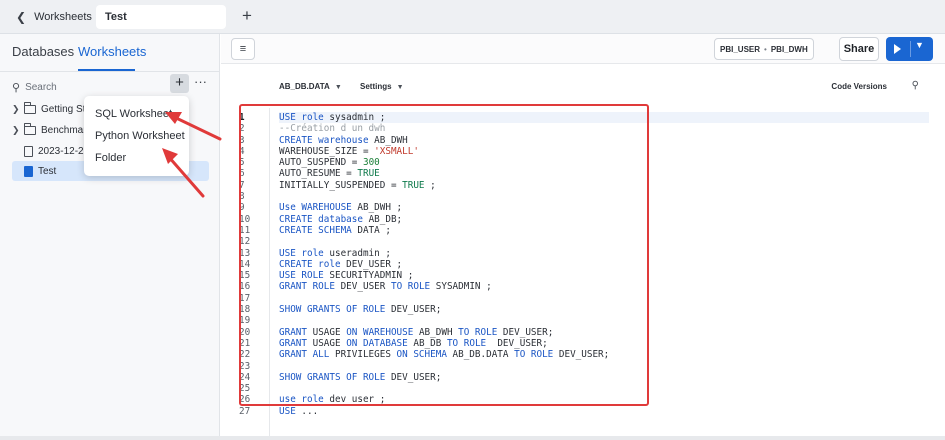 The height and width of the screenshot is (440, 945). Describe the element at coordinates (604, 118) in the screenshot. I see `code-line: USE role sysadmin ;` at that location.